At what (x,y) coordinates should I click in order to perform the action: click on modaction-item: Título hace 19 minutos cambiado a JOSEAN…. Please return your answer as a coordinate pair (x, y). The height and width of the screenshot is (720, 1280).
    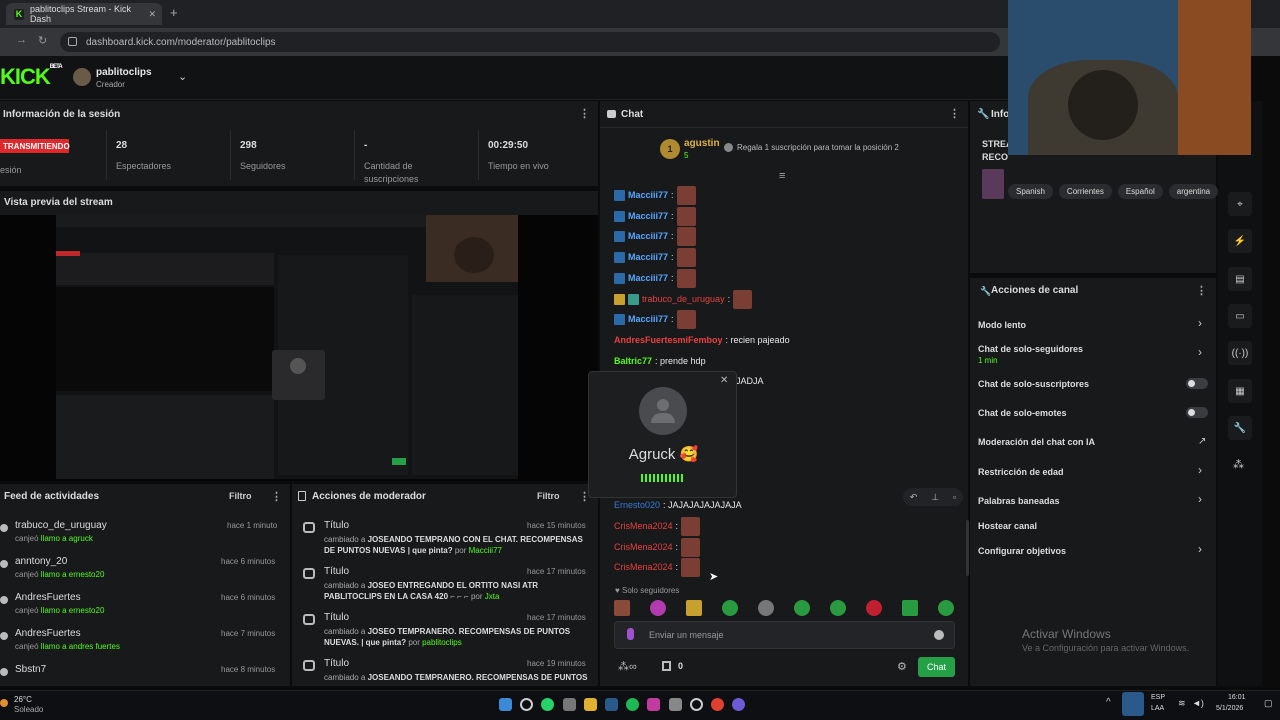
    Looking at the image, I should click on (448, 669).